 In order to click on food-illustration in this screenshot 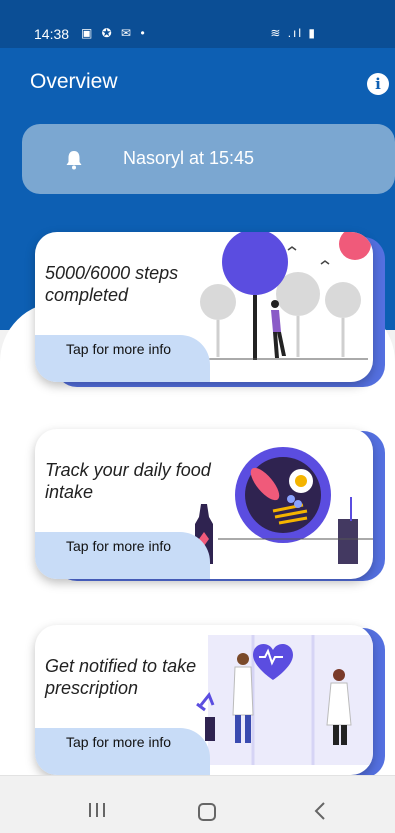, I will do `click(284, 505)`.